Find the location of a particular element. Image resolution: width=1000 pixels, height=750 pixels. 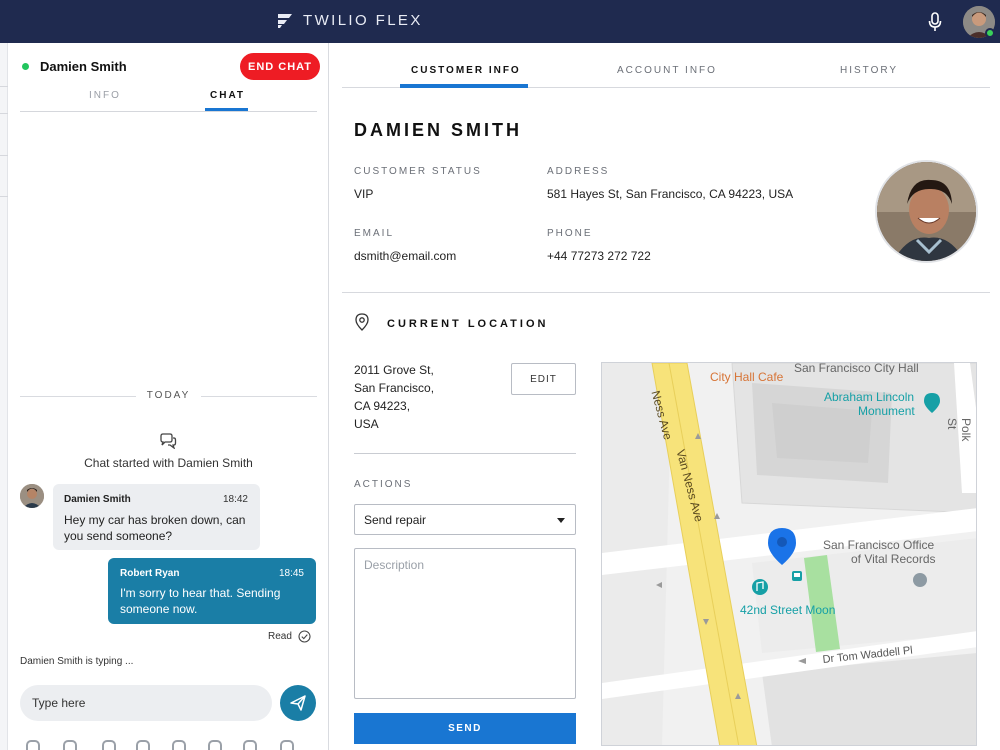

customer-tabs: CUSTOMER INFO ACCOUNT INFO HISTORY is located at coordinates (666, 73).